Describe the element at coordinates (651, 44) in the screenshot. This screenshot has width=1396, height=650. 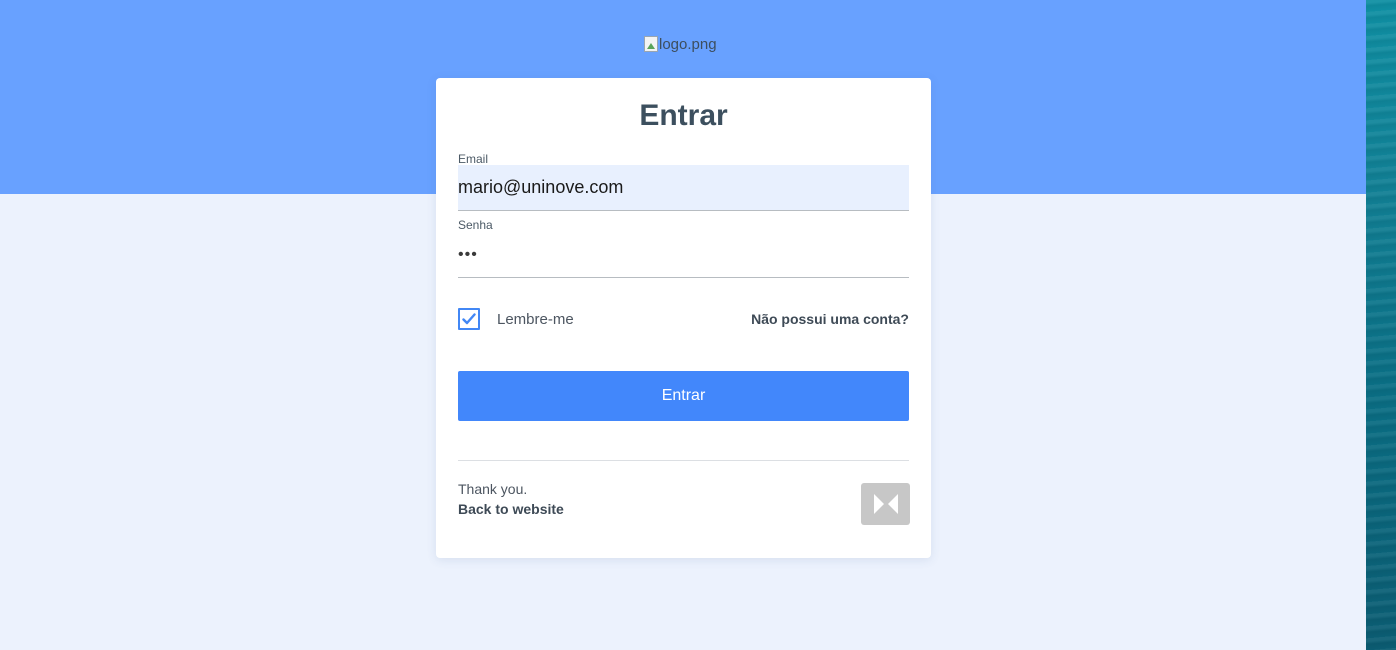
I see `broken-image-icon` at that location.